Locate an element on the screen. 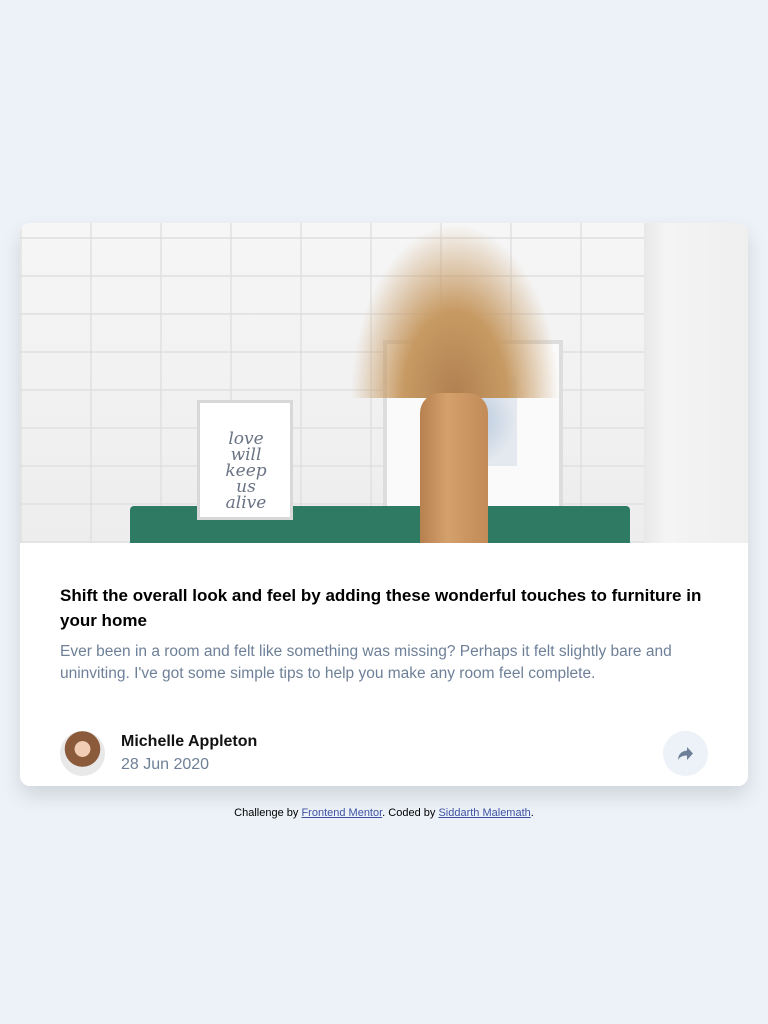 The image size is (768, 1024). share-icon is located at coordinates (685, 753).